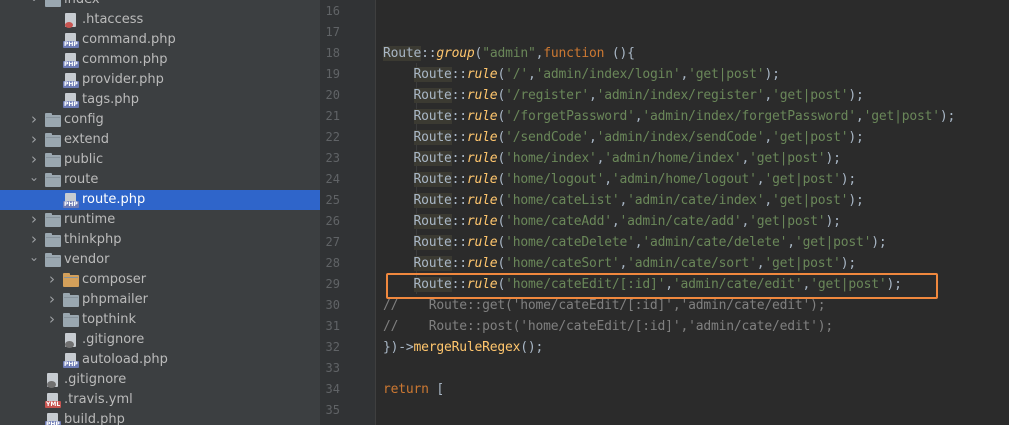 The height and width of the screenshot is (425, 1009). I want to click on tree-item-extend: › extend, so click(160, 140).